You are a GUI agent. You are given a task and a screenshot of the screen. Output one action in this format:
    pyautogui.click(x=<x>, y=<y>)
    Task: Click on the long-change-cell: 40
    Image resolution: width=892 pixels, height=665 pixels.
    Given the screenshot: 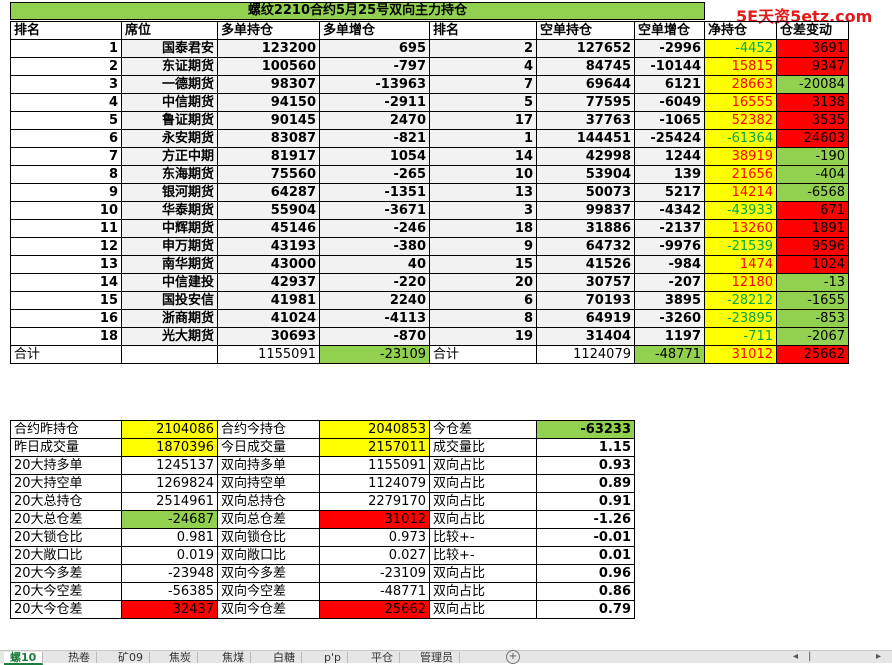 What is the action you would take?
    pyautogui.click(x=374, y=264)
    